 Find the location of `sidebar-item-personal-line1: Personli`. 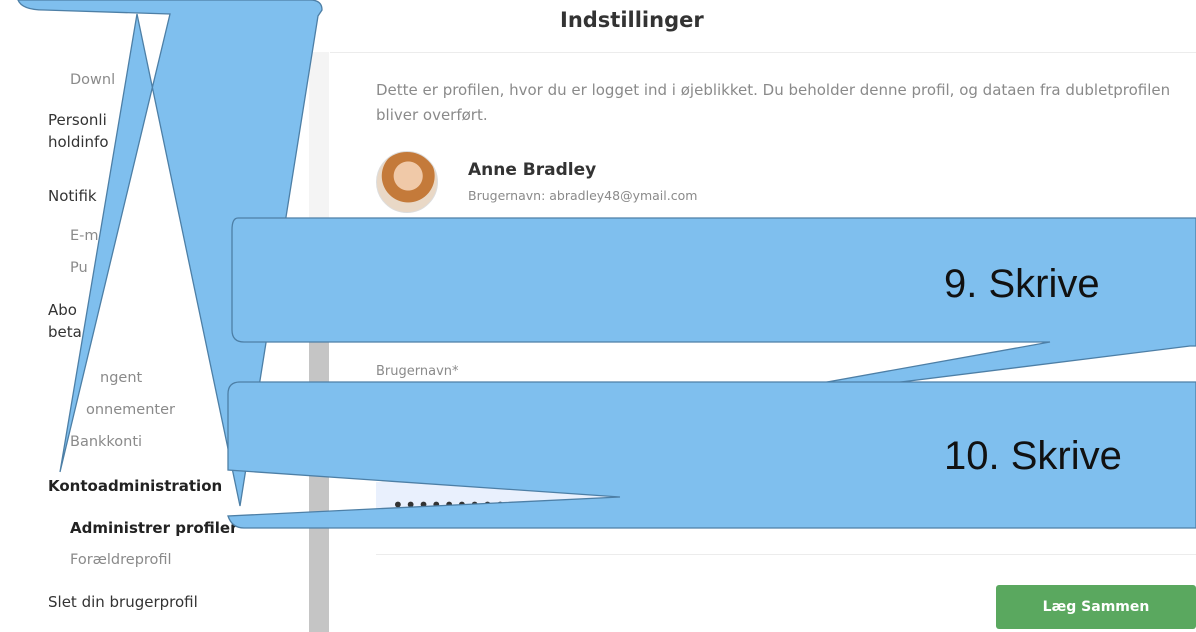

sidebar-item-personal-line1: Personli is located at coordinates (77, 120).